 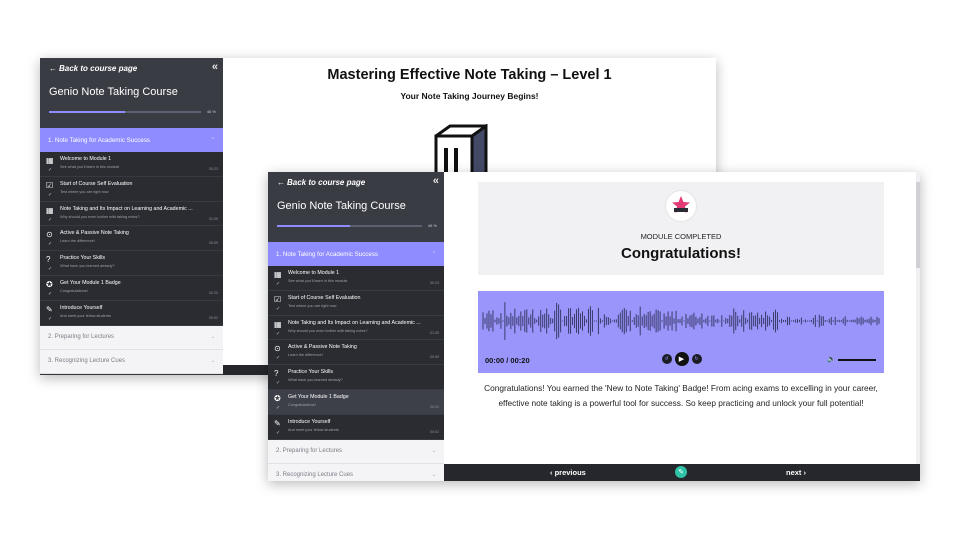 I want to click on lesson-duration: 00:59, so click(x=434, y=357).